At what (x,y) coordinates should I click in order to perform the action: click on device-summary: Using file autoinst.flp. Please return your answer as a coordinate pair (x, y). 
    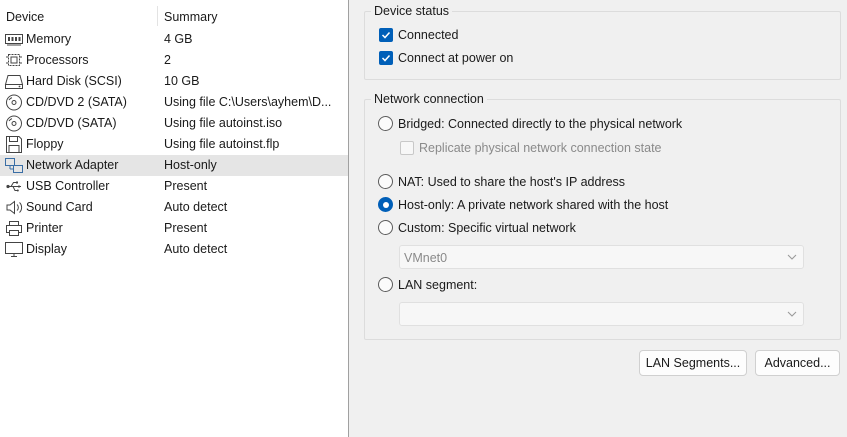
    Looking at the image, I should click on (222, 144).